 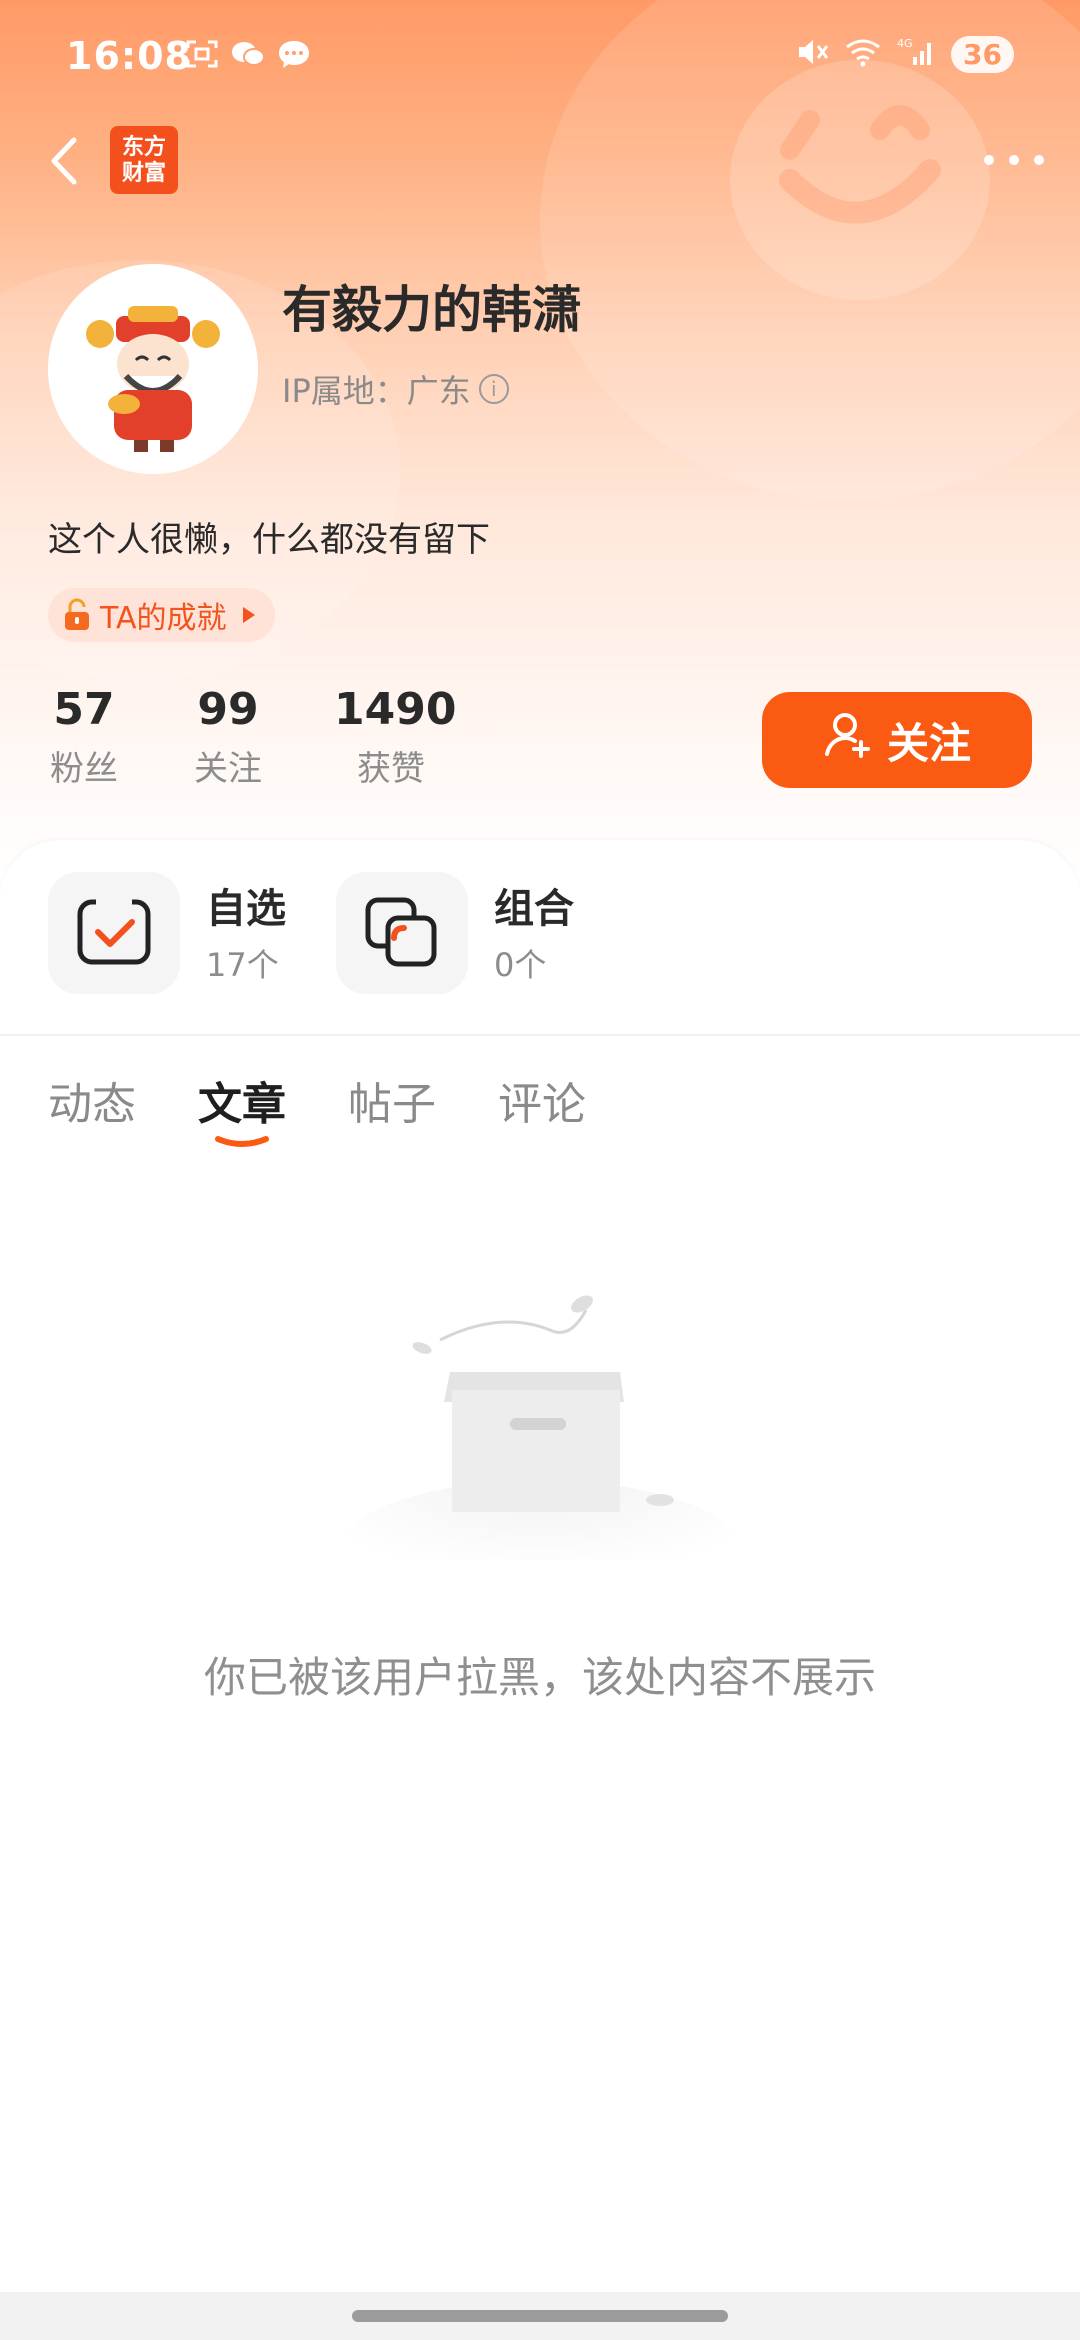 What do you see at coordinates (129, 56) in the screenshot?
I see `status-time: 16:08` at bounding box center [129, 56].